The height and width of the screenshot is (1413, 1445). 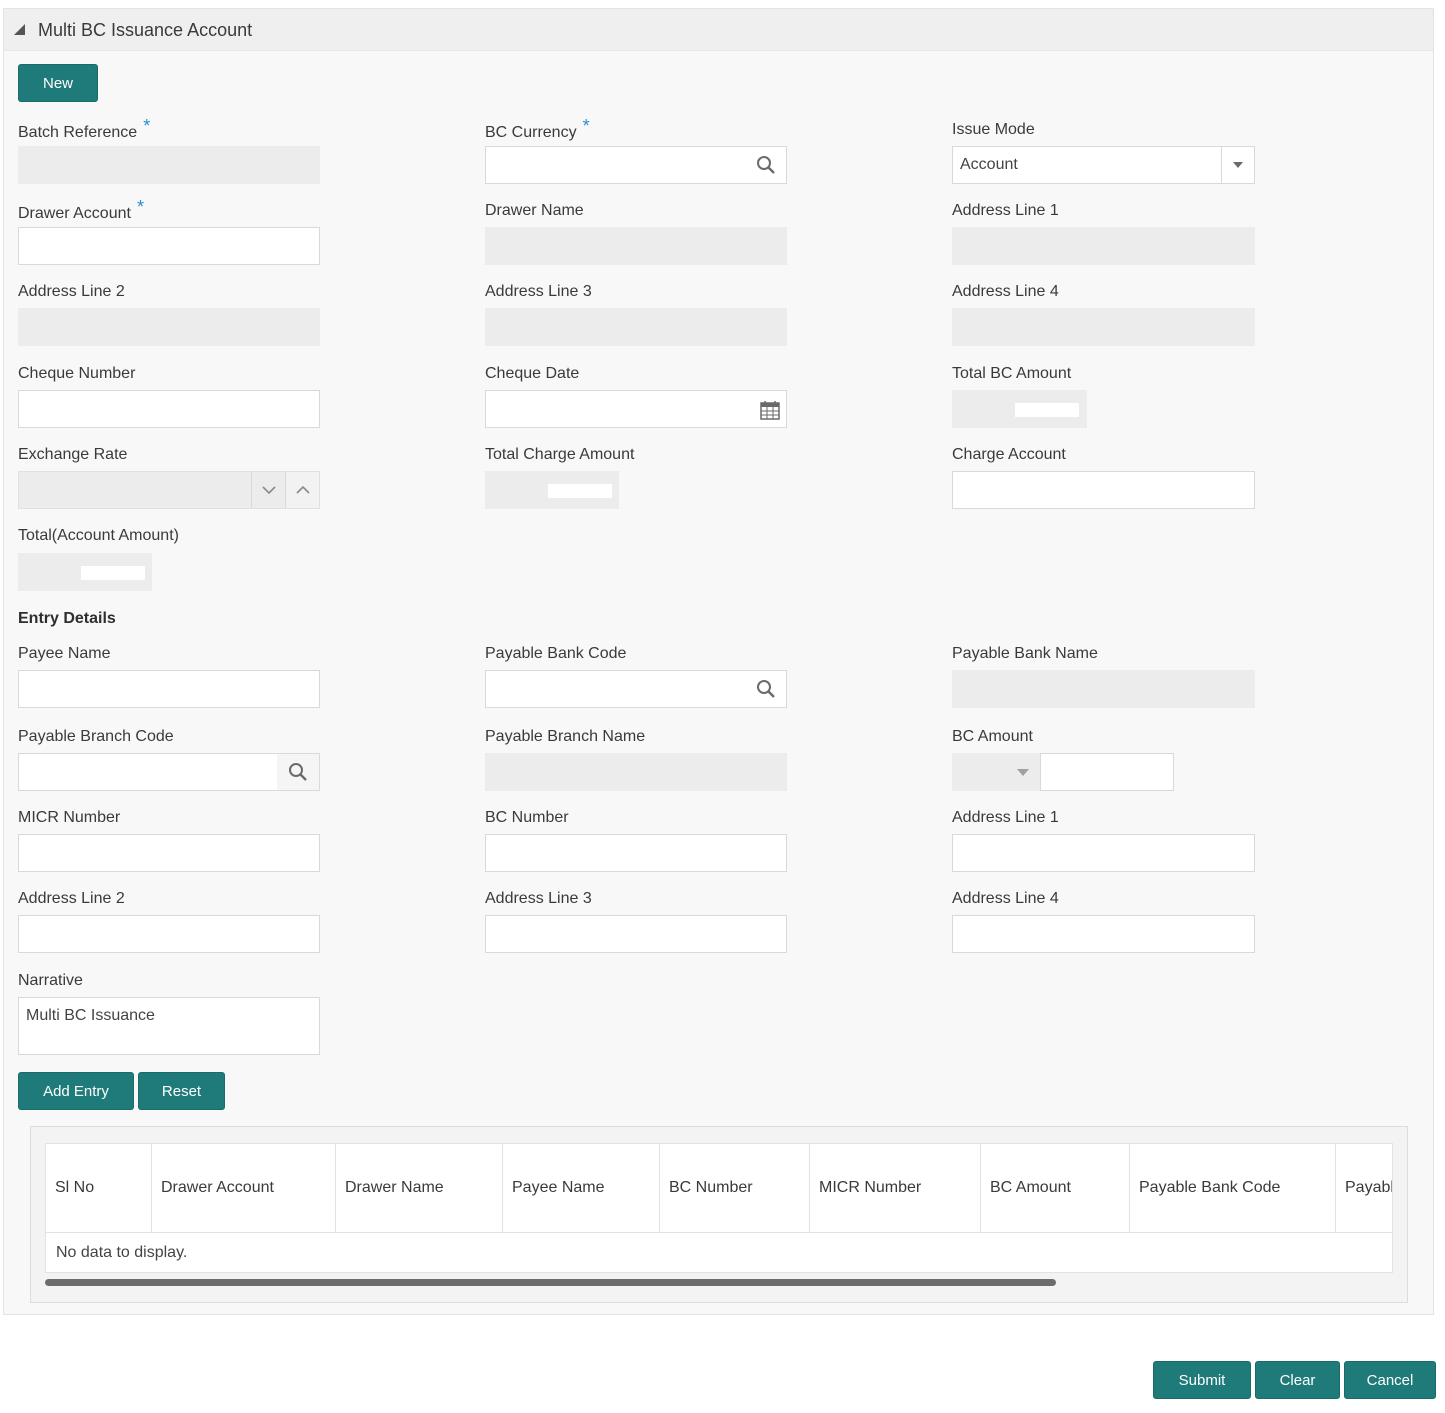 What do you see at coordinates (50, 980) in the screenshot?
I see `narrative-label: Narrative` at bounding box center [50, 980].